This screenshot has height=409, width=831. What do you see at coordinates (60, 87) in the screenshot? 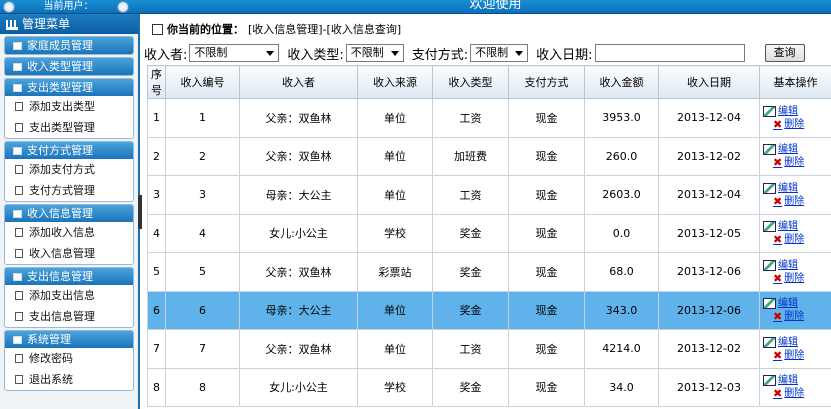
I see `menu-group-label: 支出类型管理` at bounding box center [60, 87].